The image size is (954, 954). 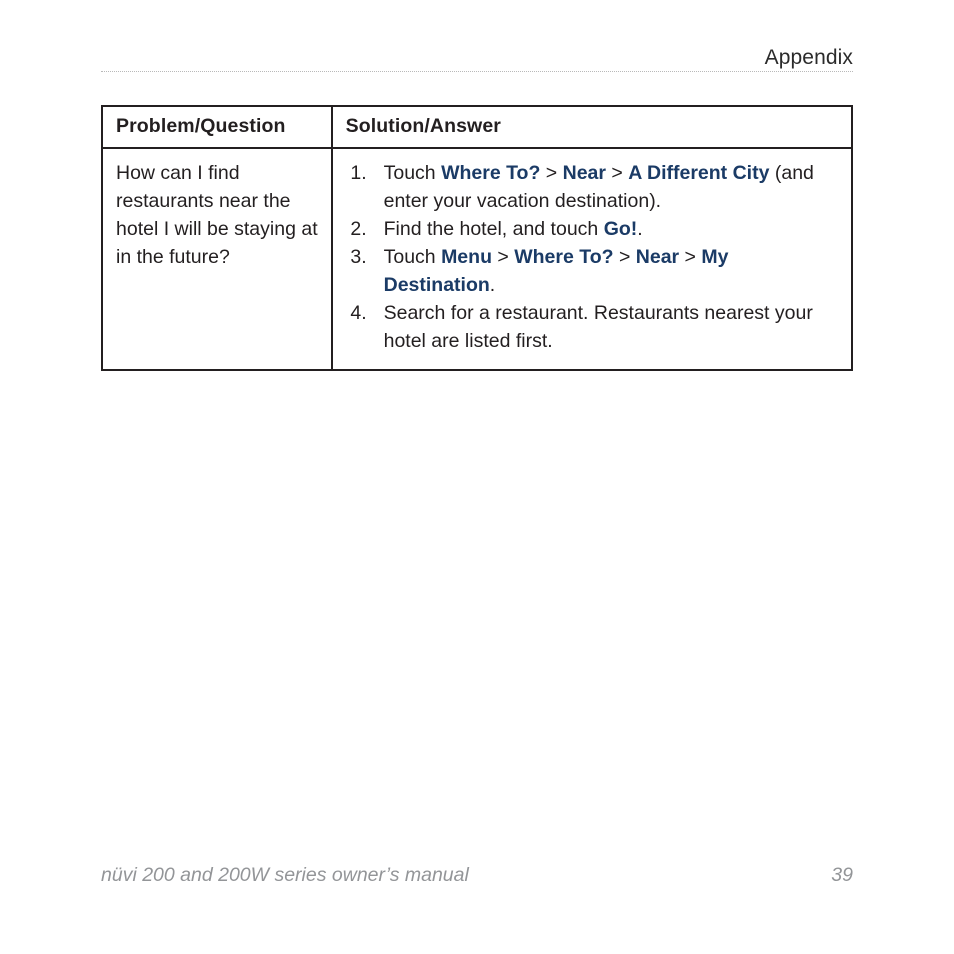 What do you see at coordinates (358, 173) in the screenshot?
I see `step-number: 1.` at bounding box center [358, 173].